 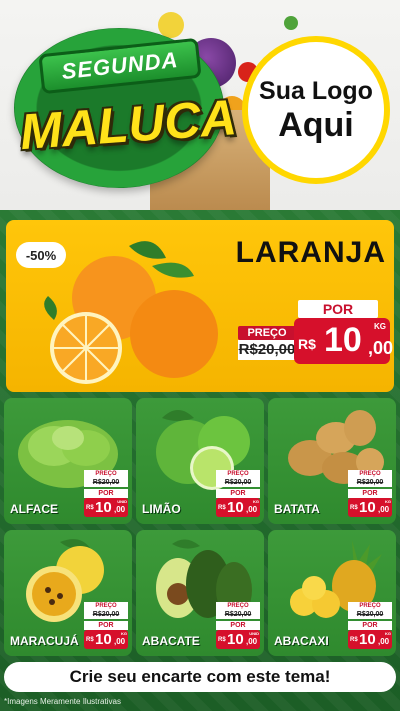 I want to click on badge-main-text: MALUCA, so click(x=128, y=125).